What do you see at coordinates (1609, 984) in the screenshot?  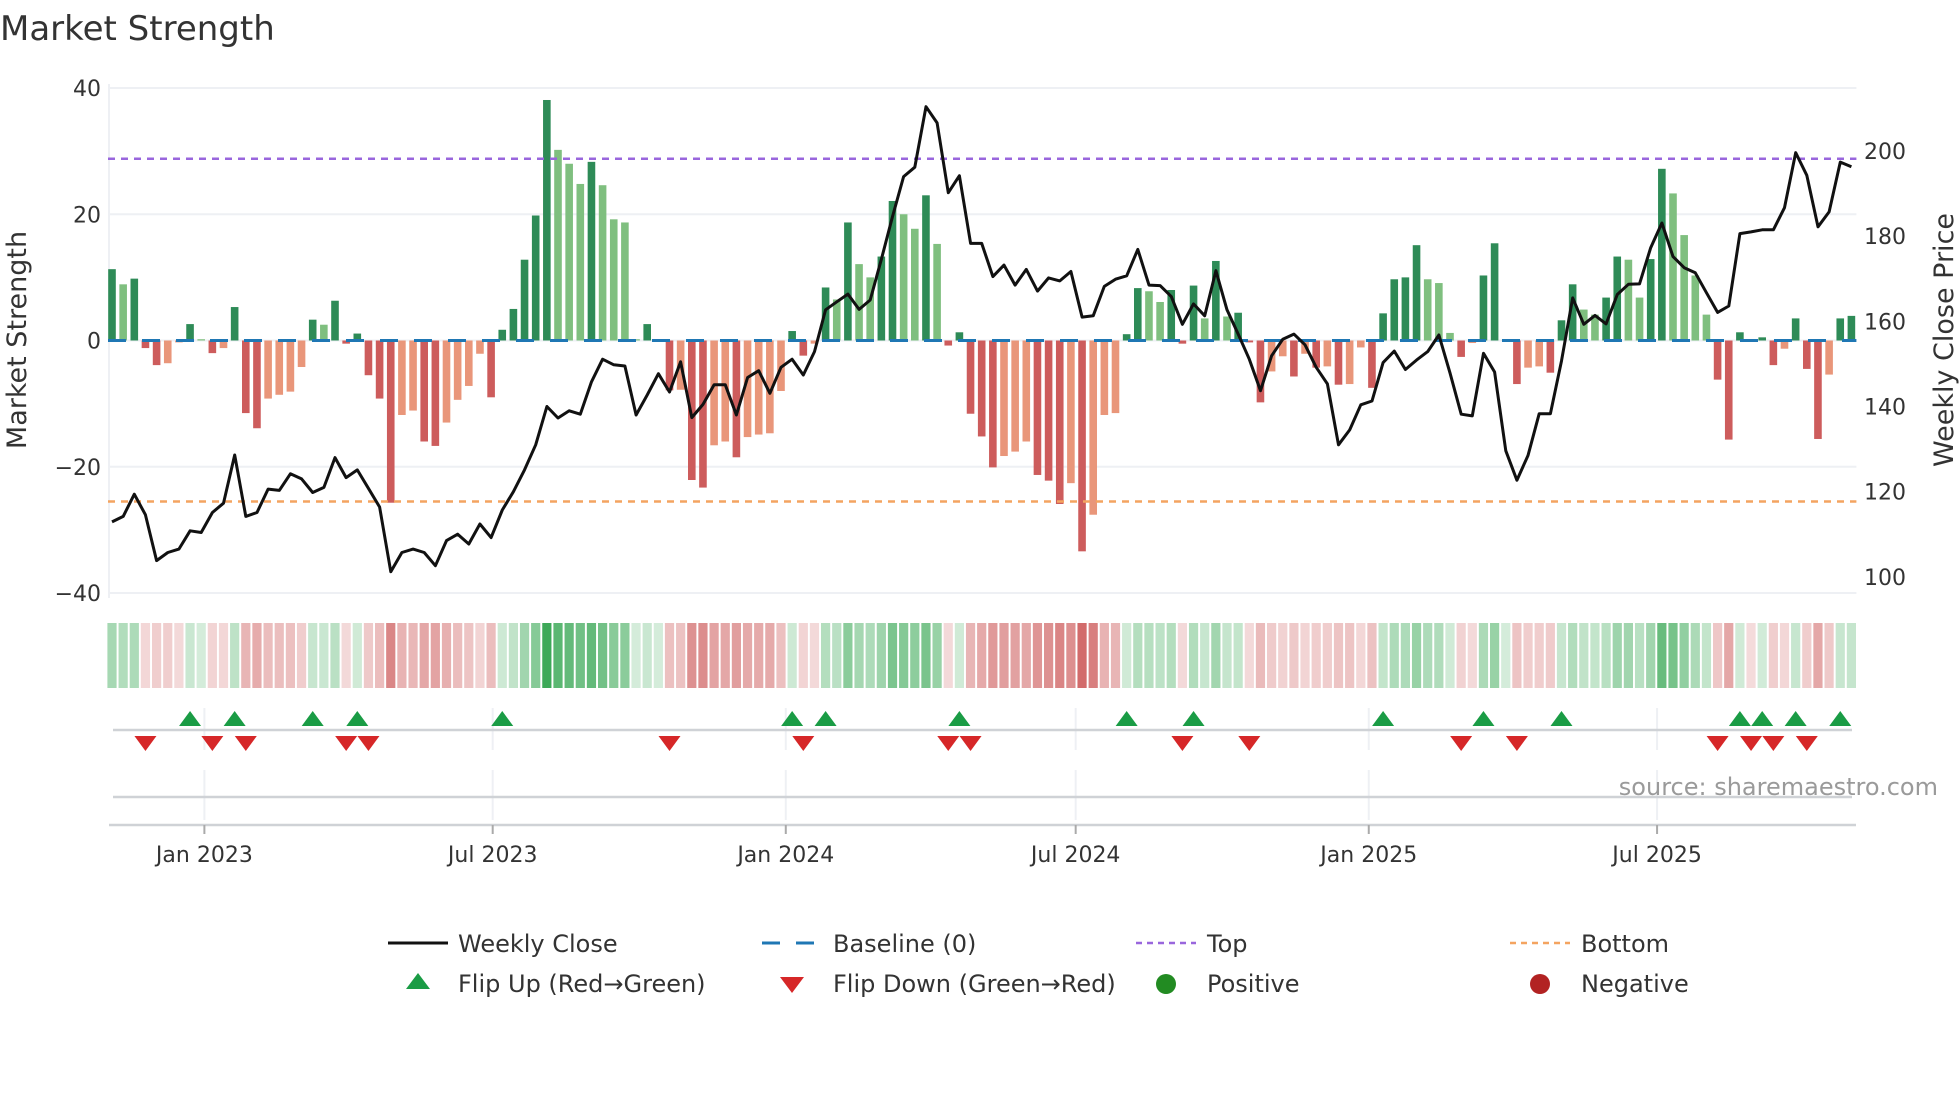 I see `legend-item-negative: Negative` at bounding box center [1609, 984].